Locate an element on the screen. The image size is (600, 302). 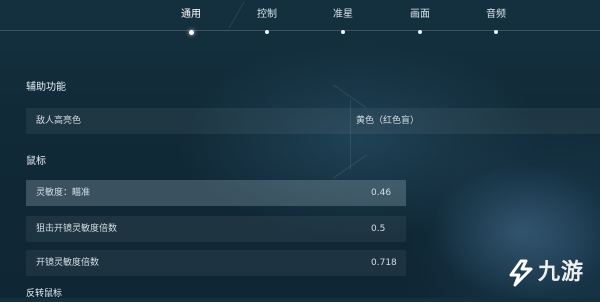
tab-general-label: 通用 is located at coordinates (191, 14).